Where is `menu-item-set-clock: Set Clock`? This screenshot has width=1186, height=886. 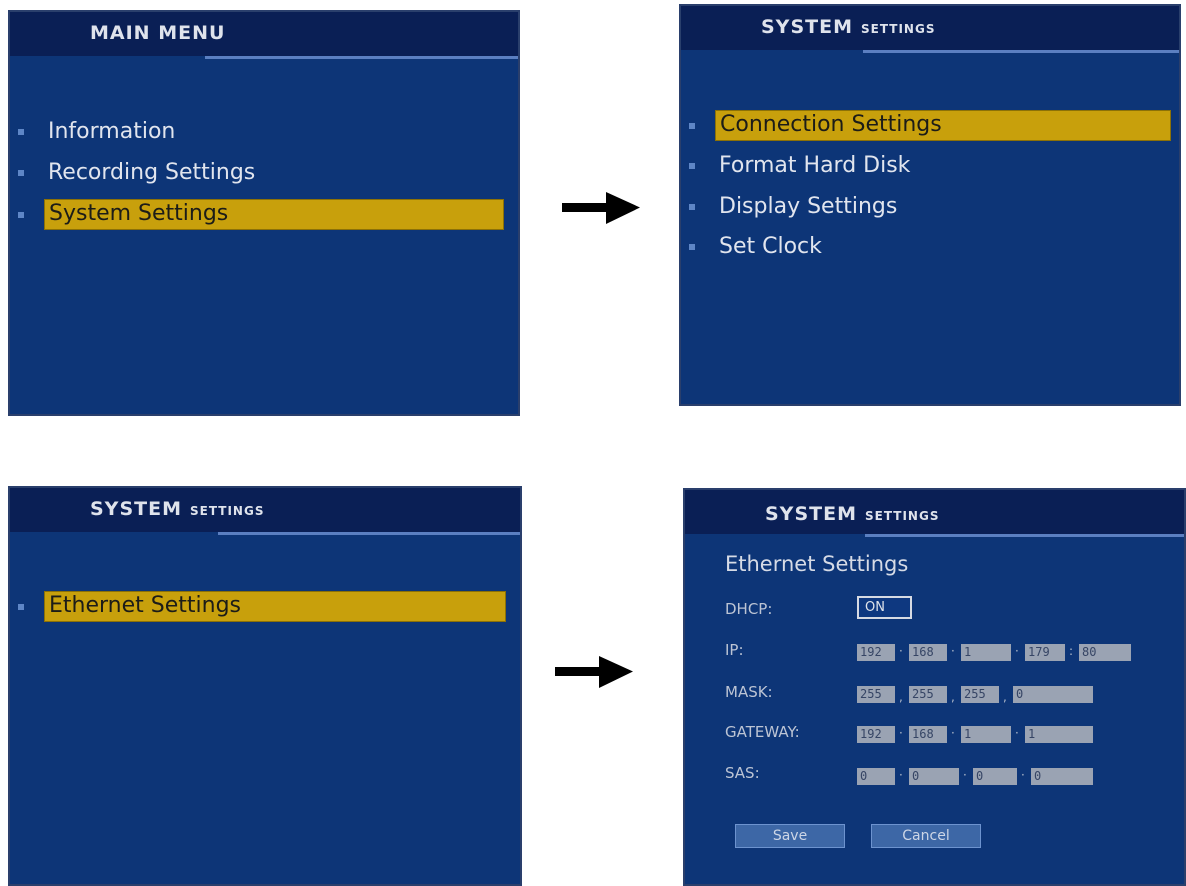 menu-item-set-clock: Set Clock is located at coordinates (930, 247).